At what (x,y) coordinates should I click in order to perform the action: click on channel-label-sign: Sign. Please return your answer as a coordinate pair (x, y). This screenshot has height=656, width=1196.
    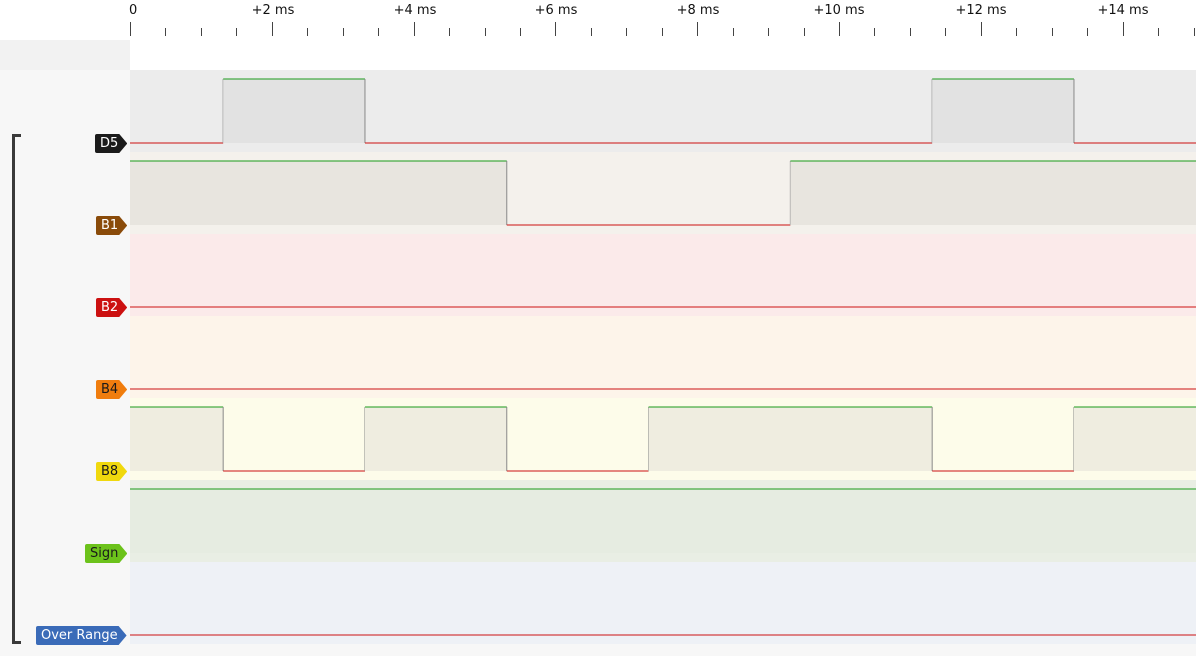
    Looking at the image, I should click on (106, 553).